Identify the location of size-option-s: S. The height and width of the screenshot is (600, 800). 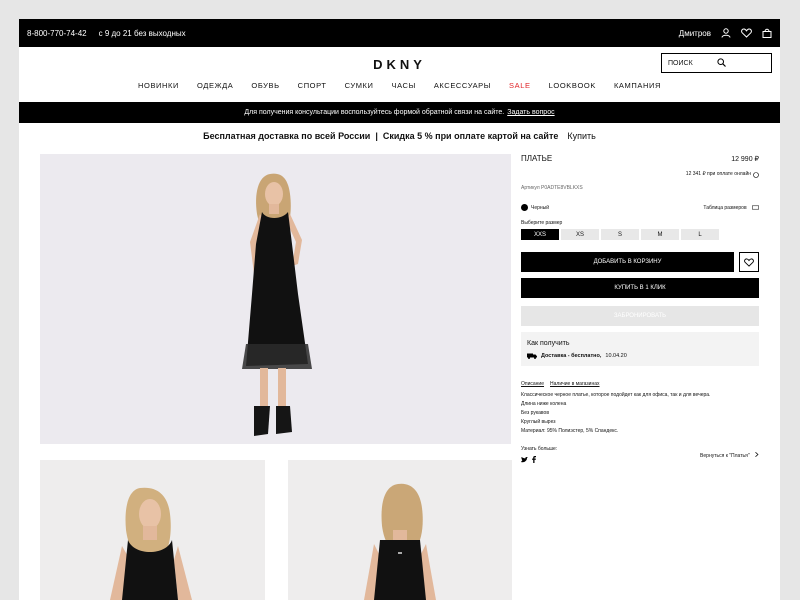
(620, 234).